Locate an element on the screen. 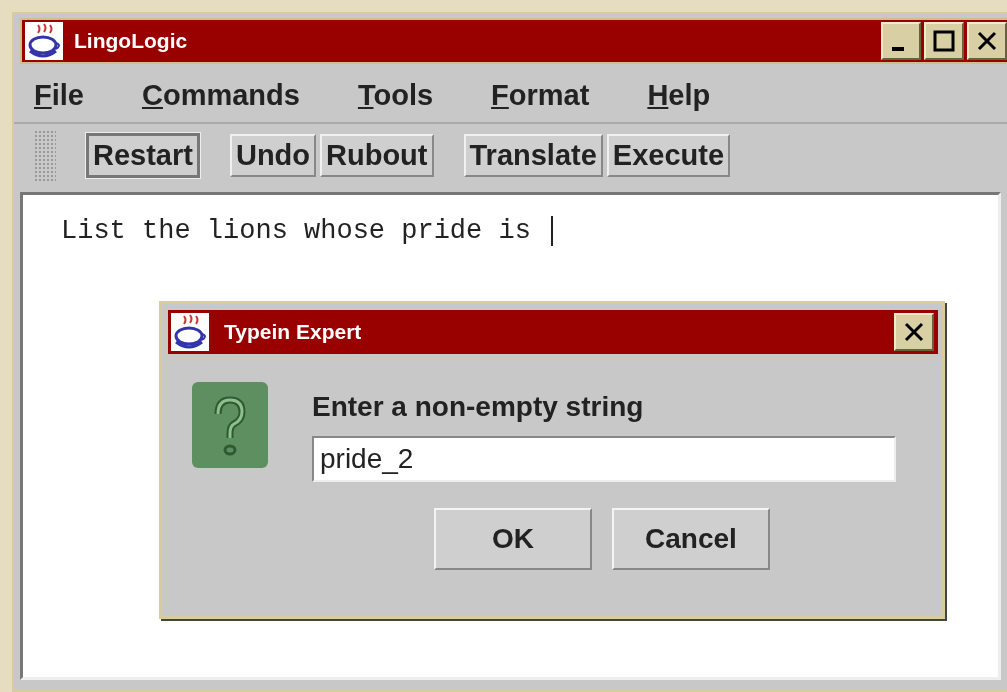 The image size is (1007, 692). window-title: LingoLogic is located at coordinates (131, 41).